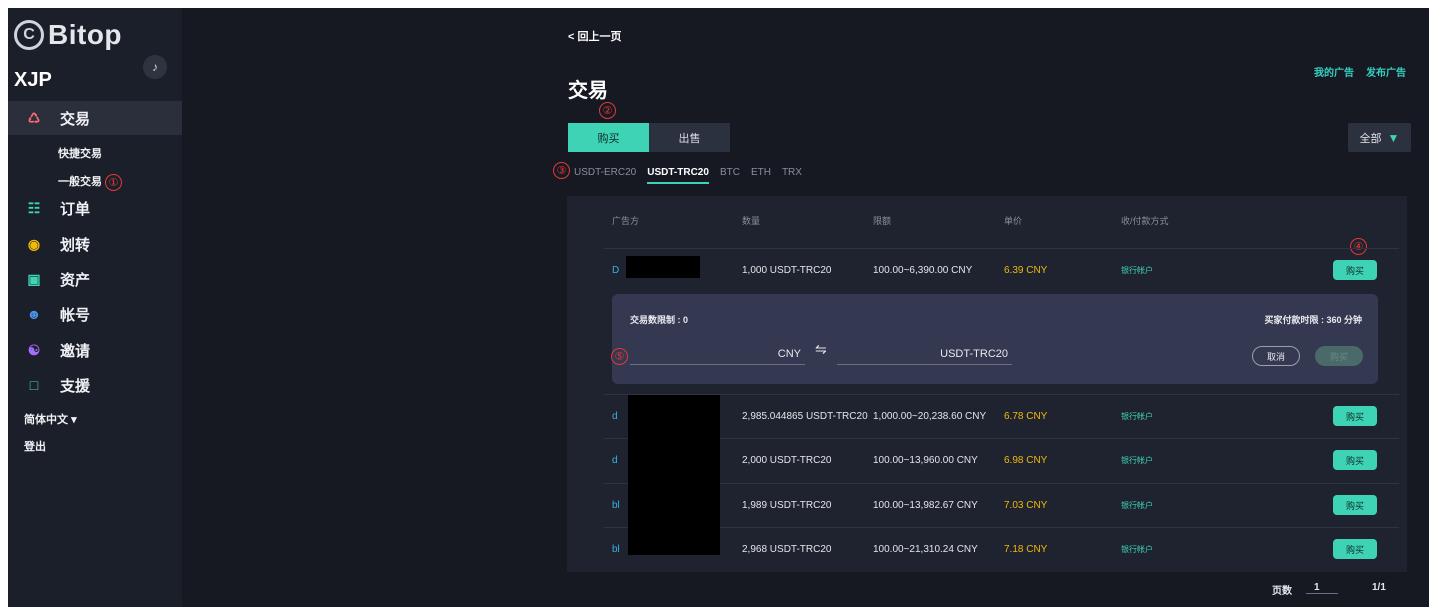  Describe the element at coordinates (594, 36) in the screenshot. I see `back-link: < 回上一页` at that location.